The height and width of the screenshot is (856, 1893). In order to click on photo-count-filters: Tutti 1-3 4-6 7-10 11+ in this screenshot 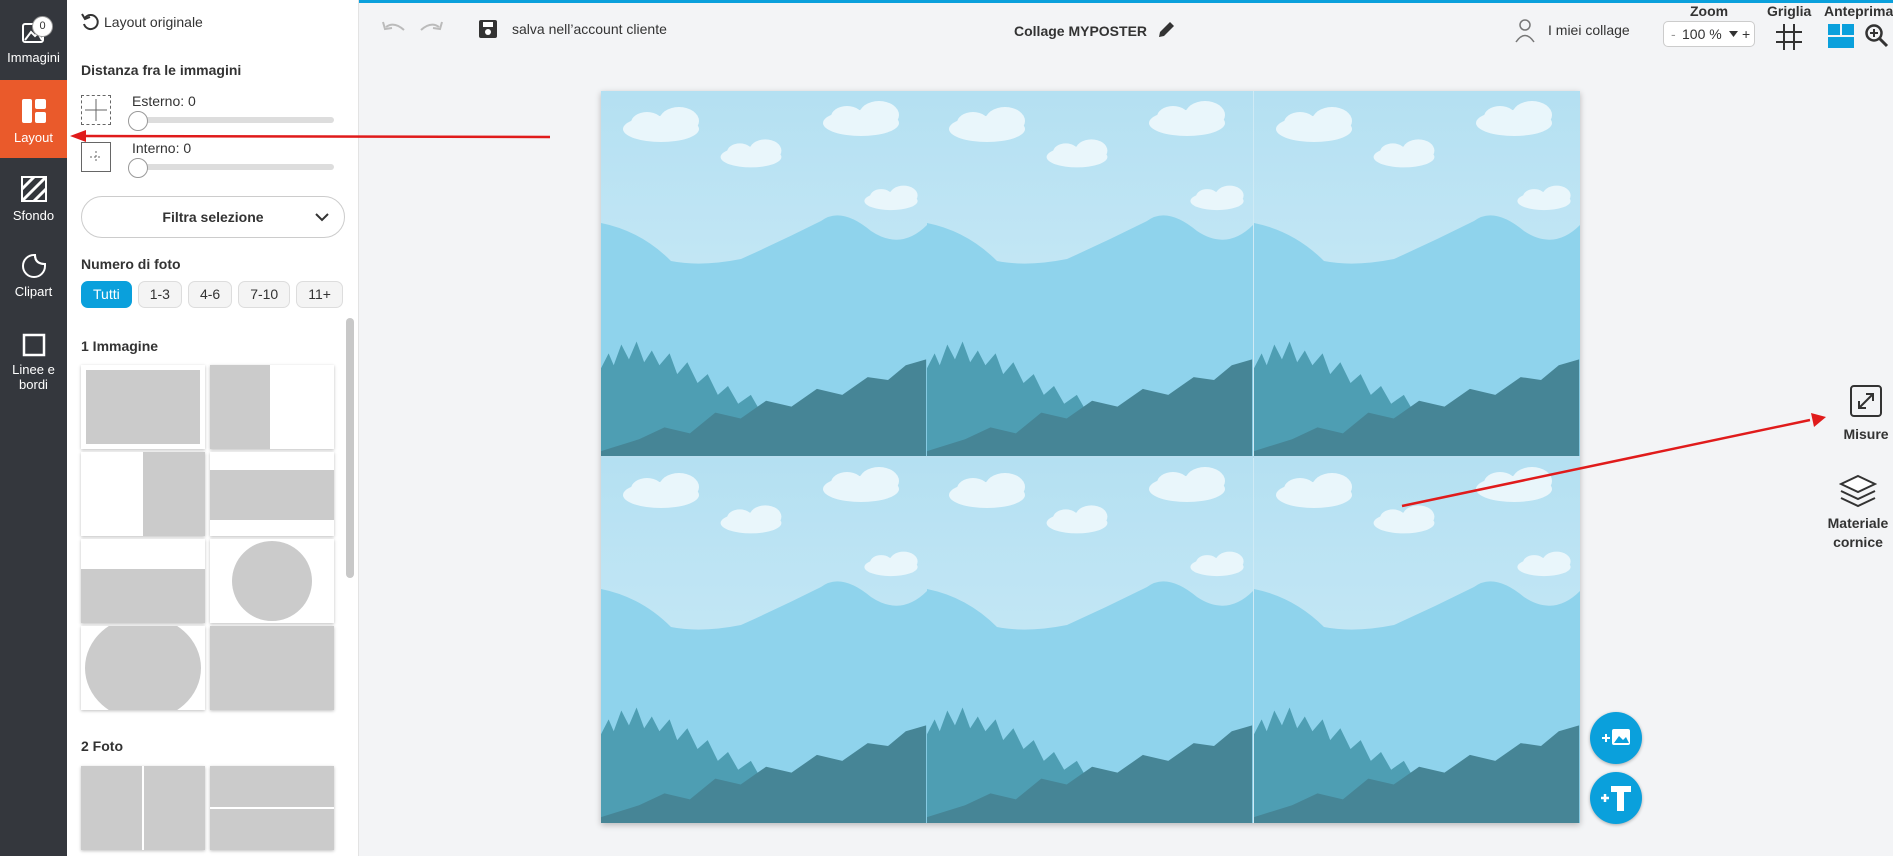, I will do `click(212, 294)`.